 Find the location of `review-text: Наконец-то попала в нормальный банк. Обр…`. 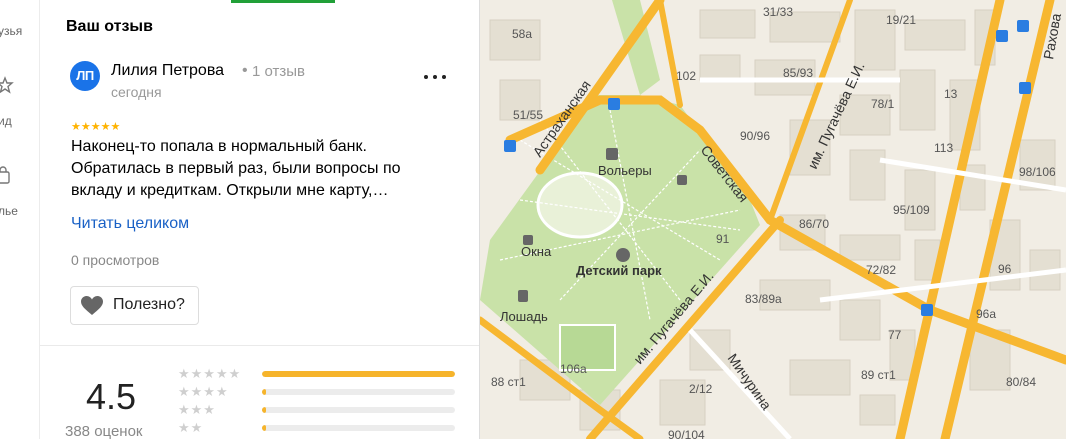

review-text: Наконец-то попала в нормальный банк. Обр… is located at coordinates (236, 168).